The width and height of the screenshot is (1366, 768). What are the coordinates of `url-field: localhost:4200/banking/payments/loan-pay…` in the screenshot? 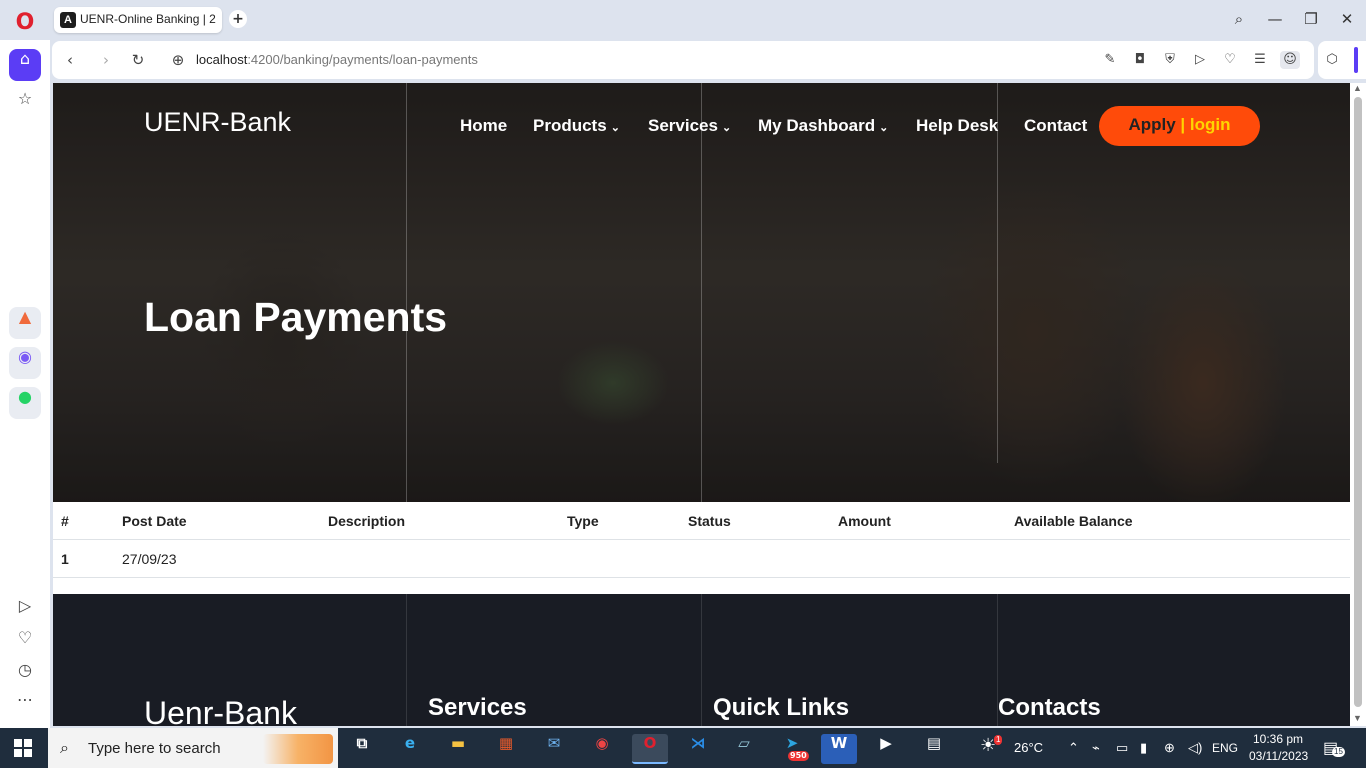 It's located at (337, 59).